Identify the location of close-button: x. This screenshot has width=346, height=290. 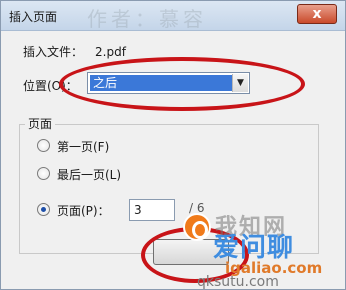
(317, 14).